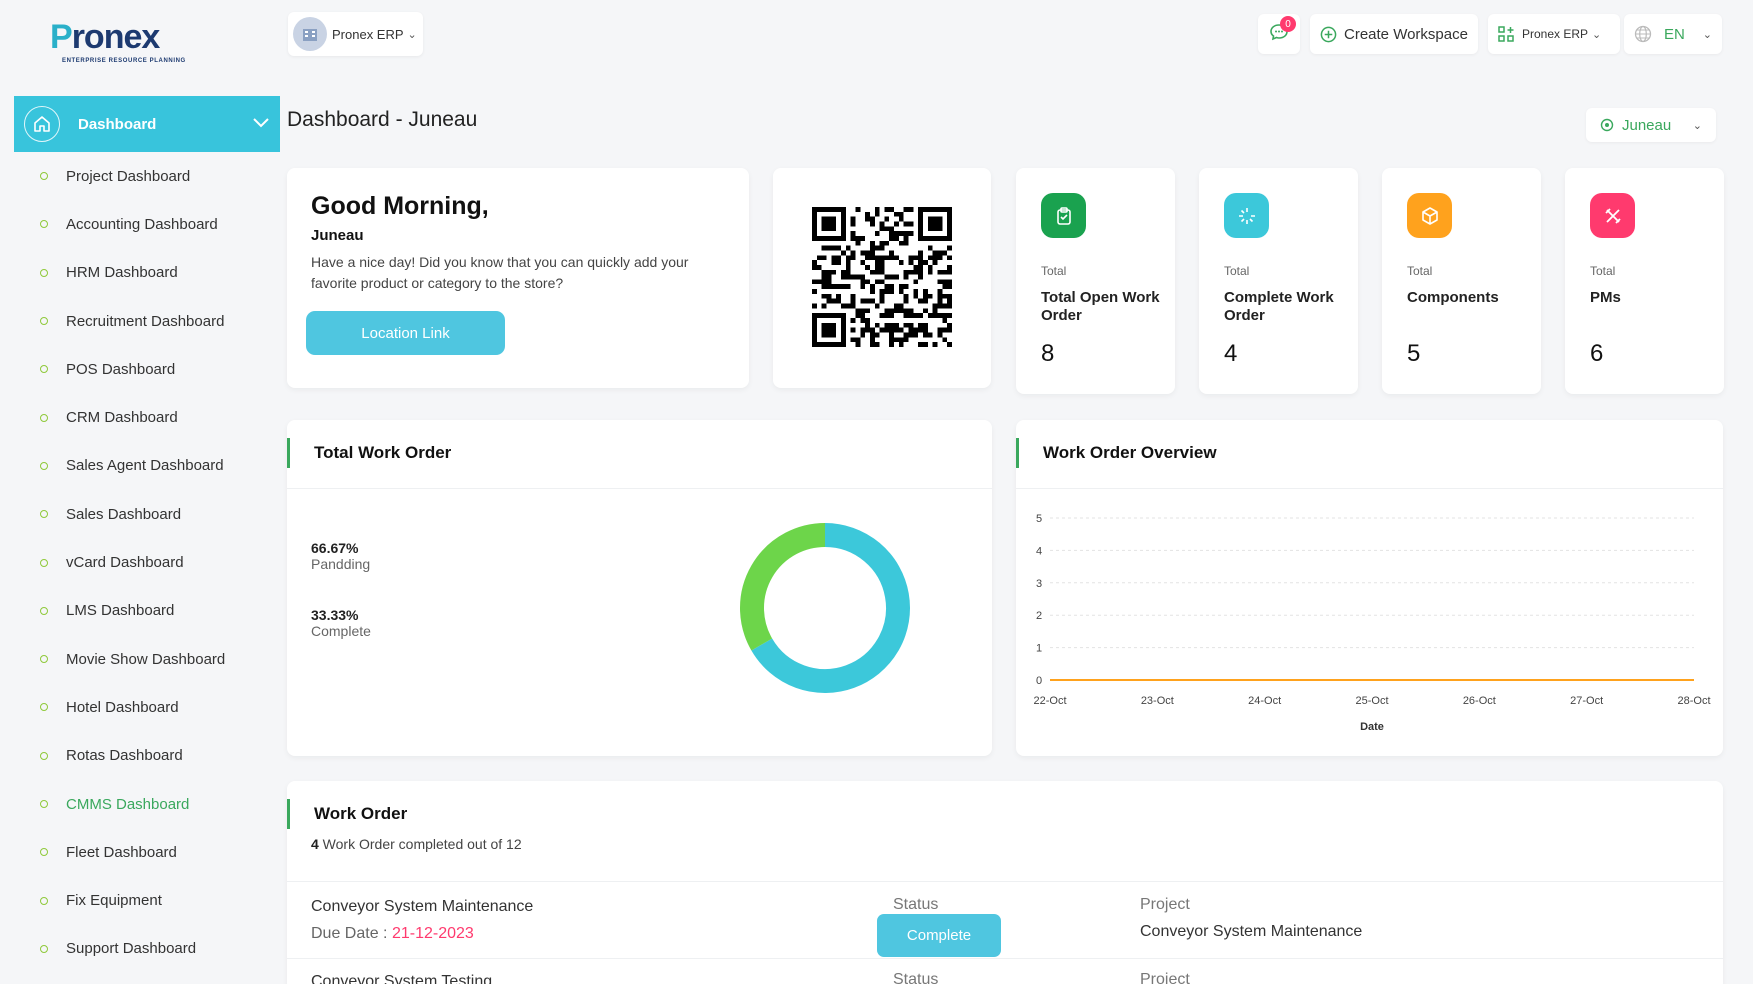  I want to click on sidebar-item: Accounting Dashboard, so click(158, 224).